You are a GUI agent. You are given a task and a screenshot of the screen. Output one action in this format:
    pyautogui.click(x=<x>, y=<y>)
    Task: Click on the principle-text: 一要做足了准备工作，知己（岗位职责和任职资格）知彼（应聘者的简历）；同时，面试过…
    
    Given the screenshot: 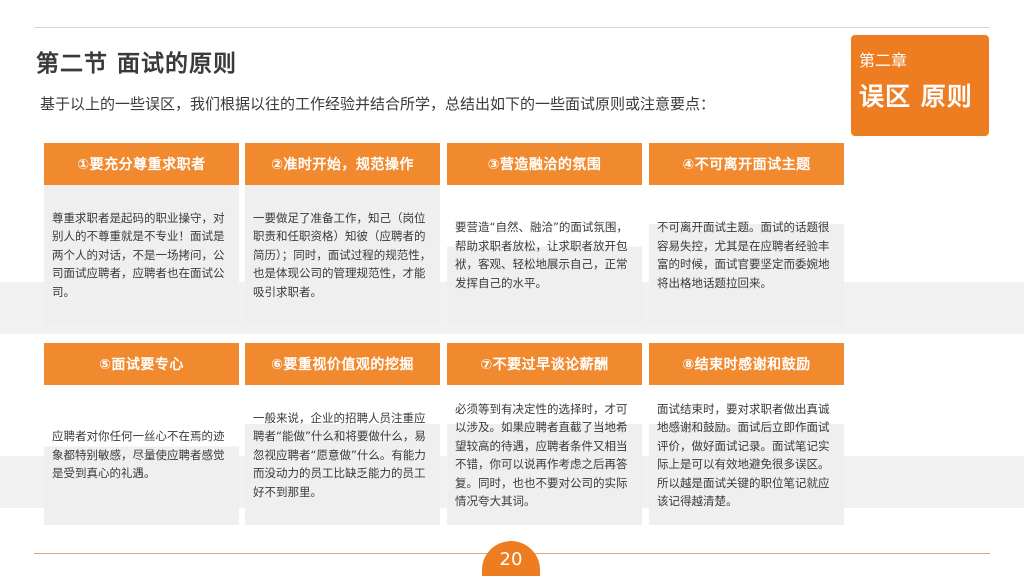 What is the action you would take?
    pyautogui.click(x=342, y=254)
    